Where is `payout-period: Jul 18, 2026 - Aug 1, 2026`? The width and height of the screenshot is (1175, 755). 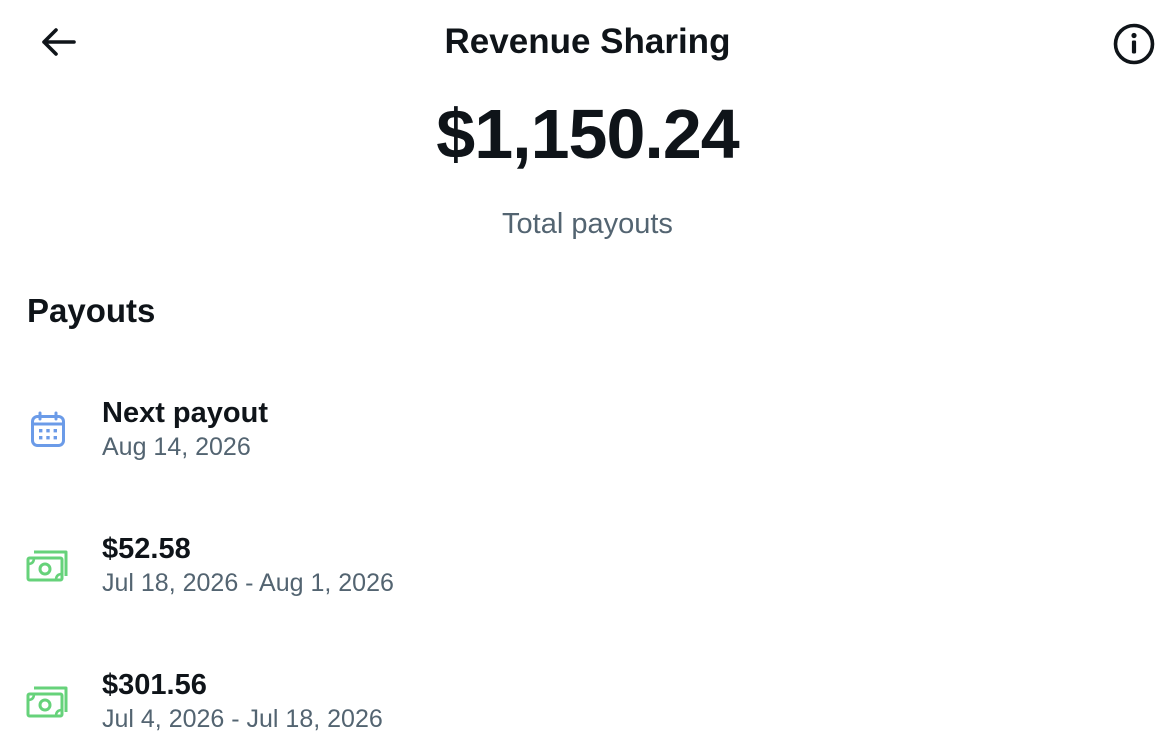 payout-period: Jul 18, 2026 - Aug 1, 2026 is located at coordinates (248, 583).